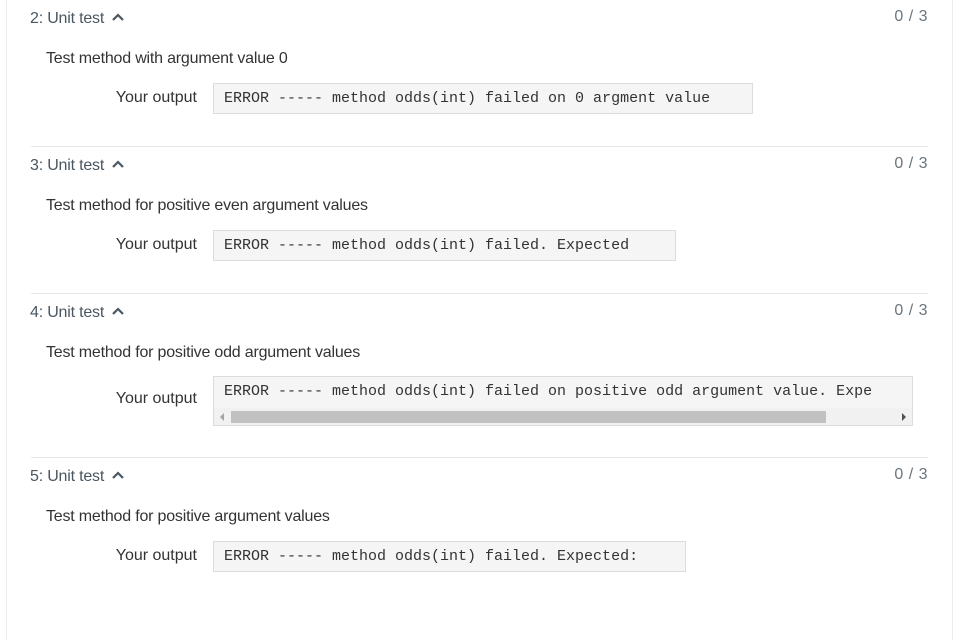 This screenshot has width=964, height=640. What do you see at coordinates (479, 313) in the screenshot?
I see `test-header: 4: Unit test 0 / 3` at bounding box center [479, 313].